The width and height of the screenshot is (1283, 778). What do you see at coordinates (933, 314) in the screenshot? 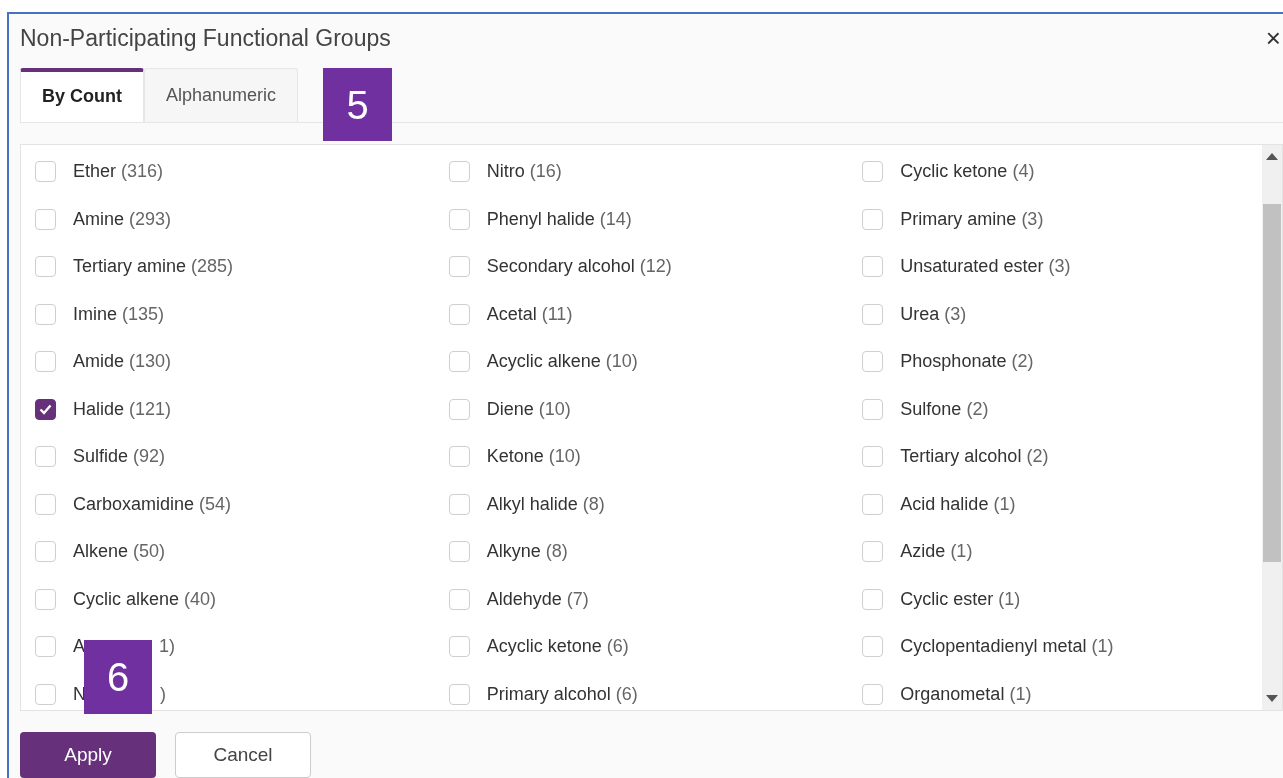
I see `item-label: Urea (3)` at bounding box center [933, 314].